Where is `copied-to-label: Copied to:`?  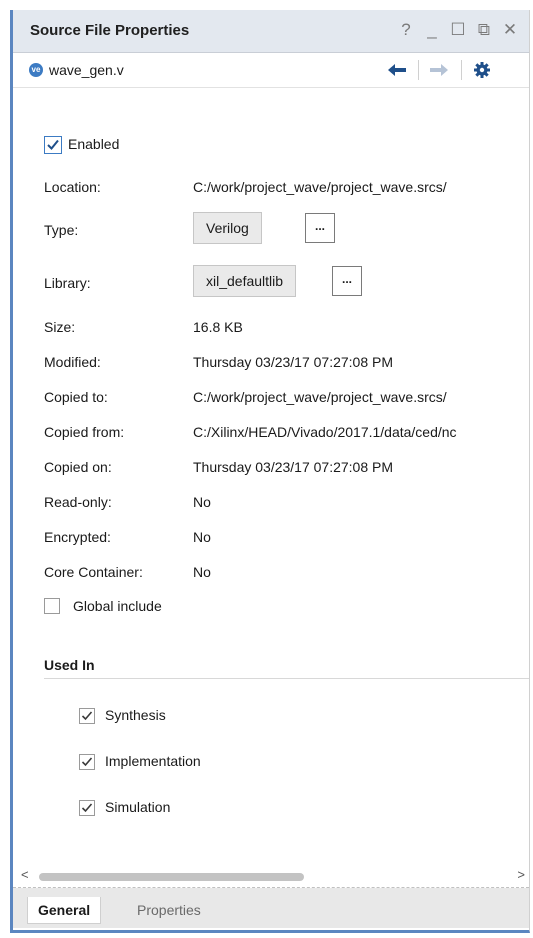 copied-to-label: Copied to: is located at coordinates (76, 397).